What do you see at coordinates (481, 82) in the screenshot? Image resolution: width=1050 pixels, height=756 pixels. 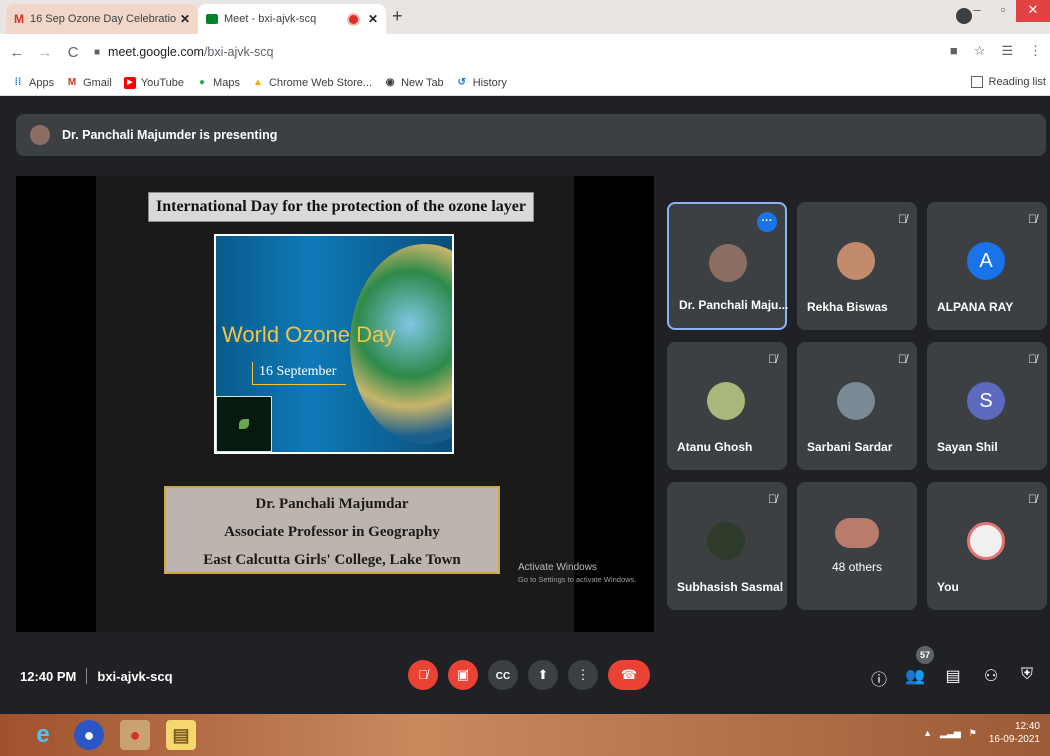 I see `bookmark-history: ↺ History` at bounding box center [481, 82].